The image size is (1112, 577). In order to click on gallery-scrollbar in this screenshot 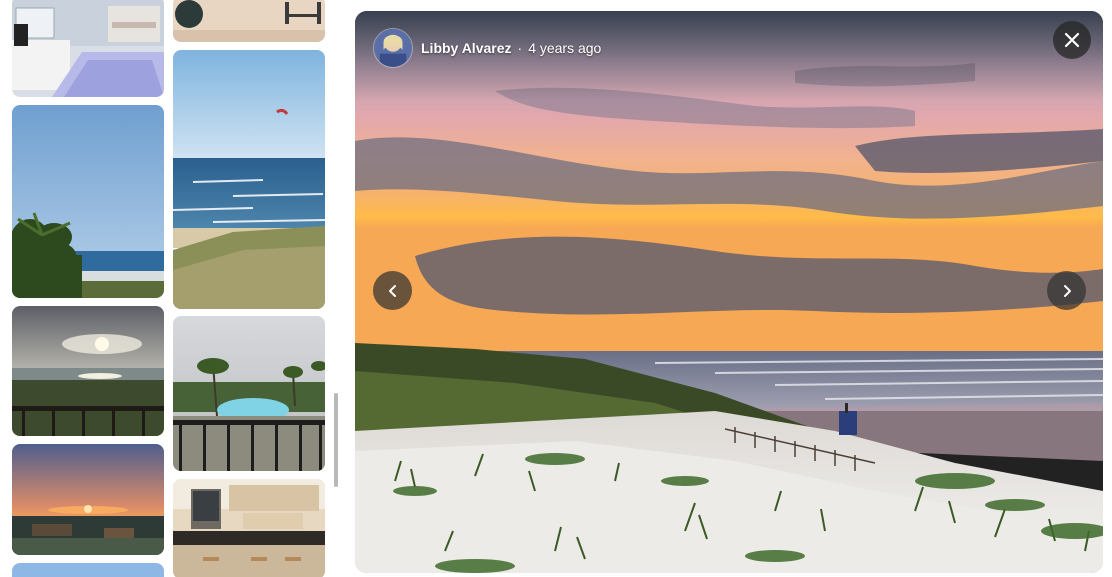, I will do `click(336, 440)`.